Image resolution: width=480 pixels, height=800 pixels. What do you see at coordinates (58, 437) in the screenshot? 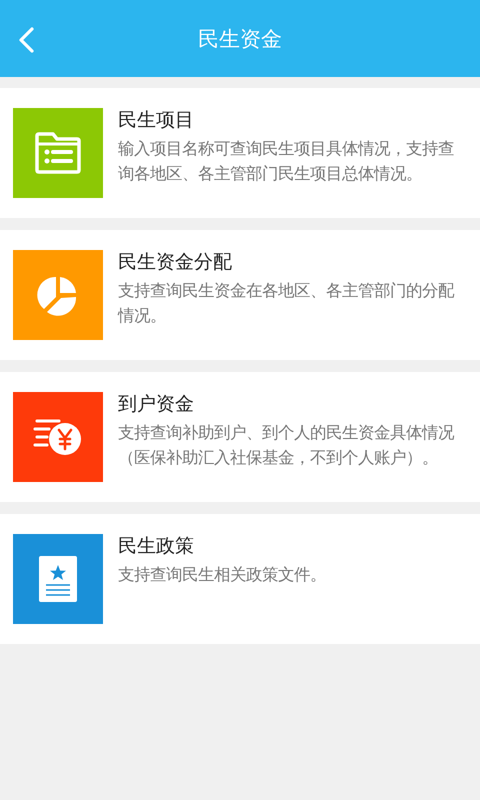
I see `coin-speed-icon` at bounding box center [58, 437].